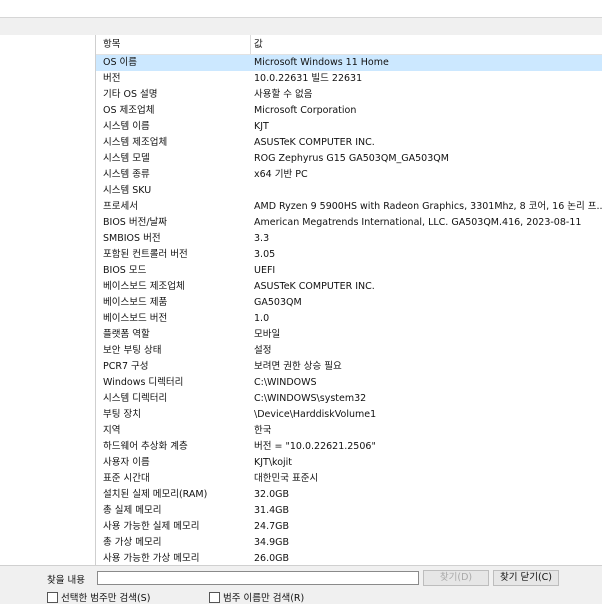 Image resolution: width=602 pixels, height=604 pixels. I want to click on search-category-names-checkbox, so click(214, 597).